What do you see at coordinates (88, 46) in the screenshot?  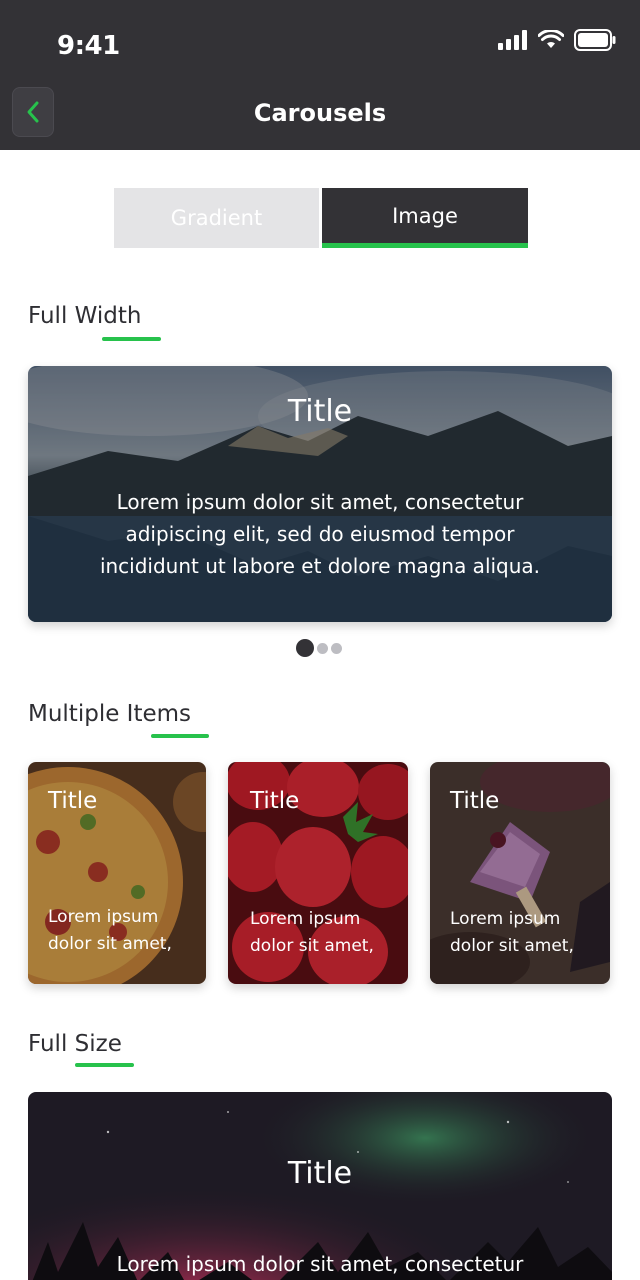 I see `status-time: 9:41` at bounding box center [88, 46].